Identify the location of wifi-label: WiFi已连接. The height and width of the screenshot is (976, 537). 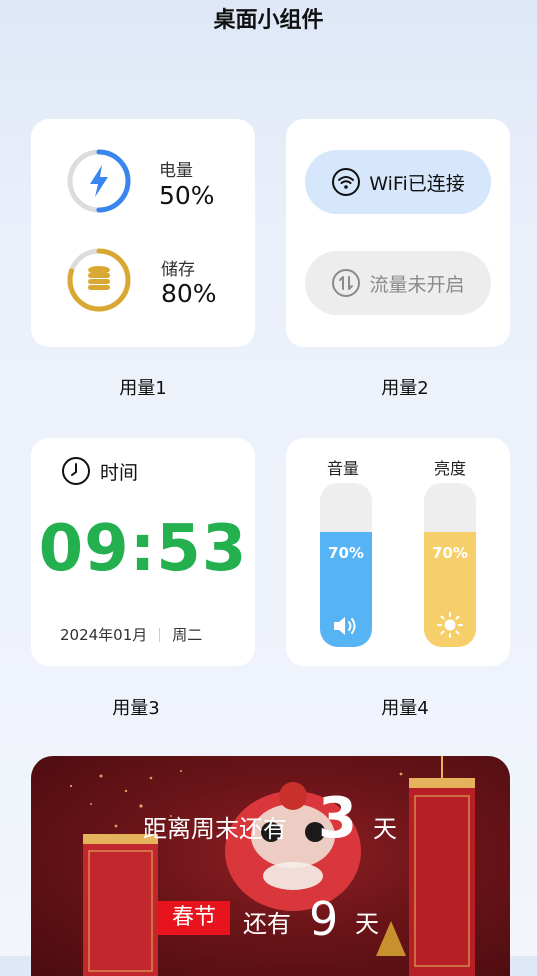
(417, 183).